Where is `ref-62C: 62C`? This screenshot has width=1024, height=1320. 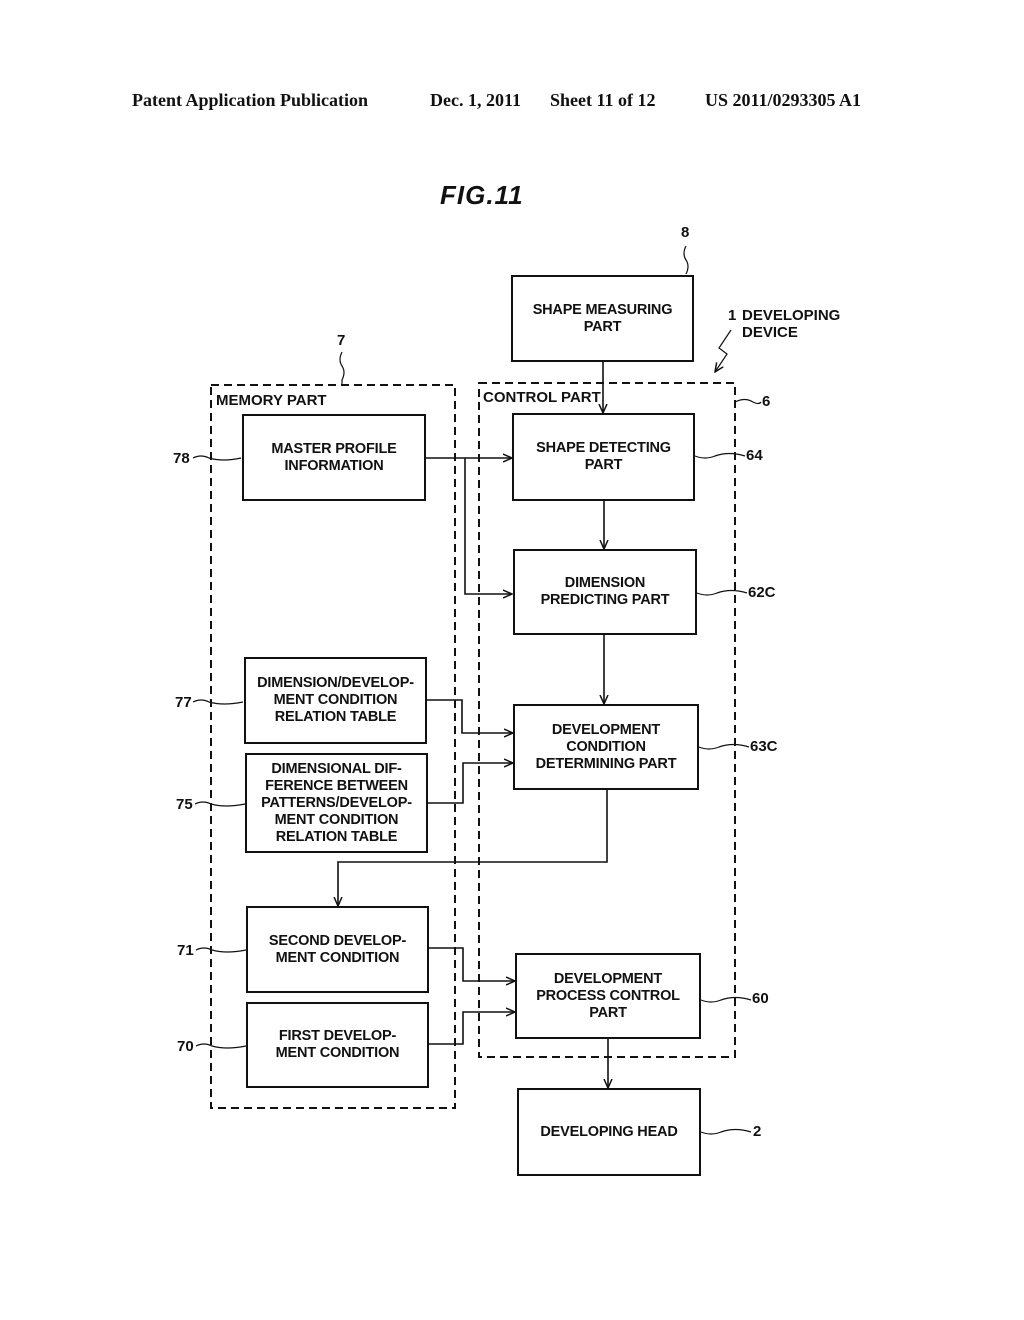
ref-62C: 62C is located at coordinates (762, 592).